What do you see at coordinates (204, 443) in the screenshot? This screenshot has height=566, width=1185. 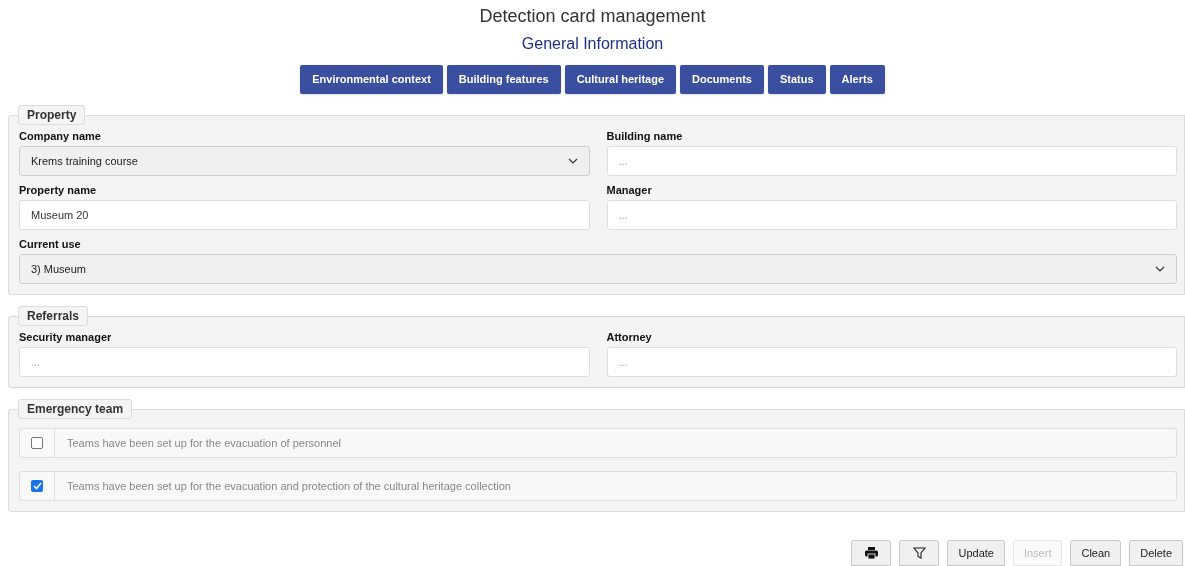 I see `checkbox-label: Teams have been set up for the evacuation of personnel` at bounding box center [204, 443].